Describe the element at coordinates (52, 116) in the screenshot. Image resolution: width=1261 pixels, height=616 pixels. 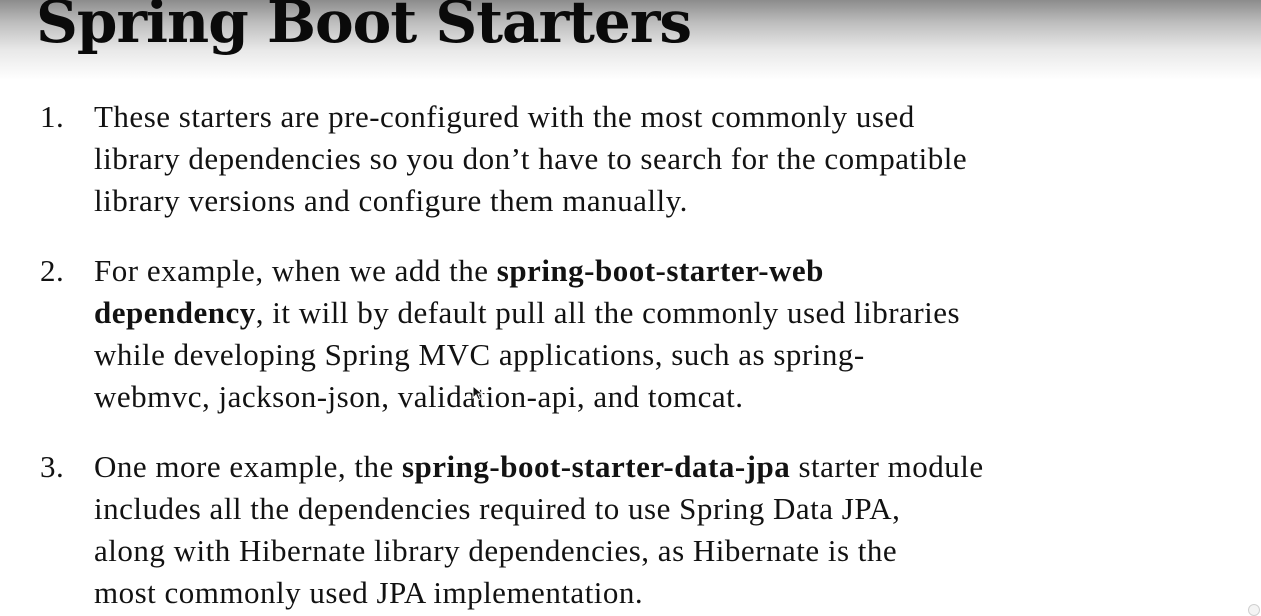
I see `point-number: 1.` at that location.